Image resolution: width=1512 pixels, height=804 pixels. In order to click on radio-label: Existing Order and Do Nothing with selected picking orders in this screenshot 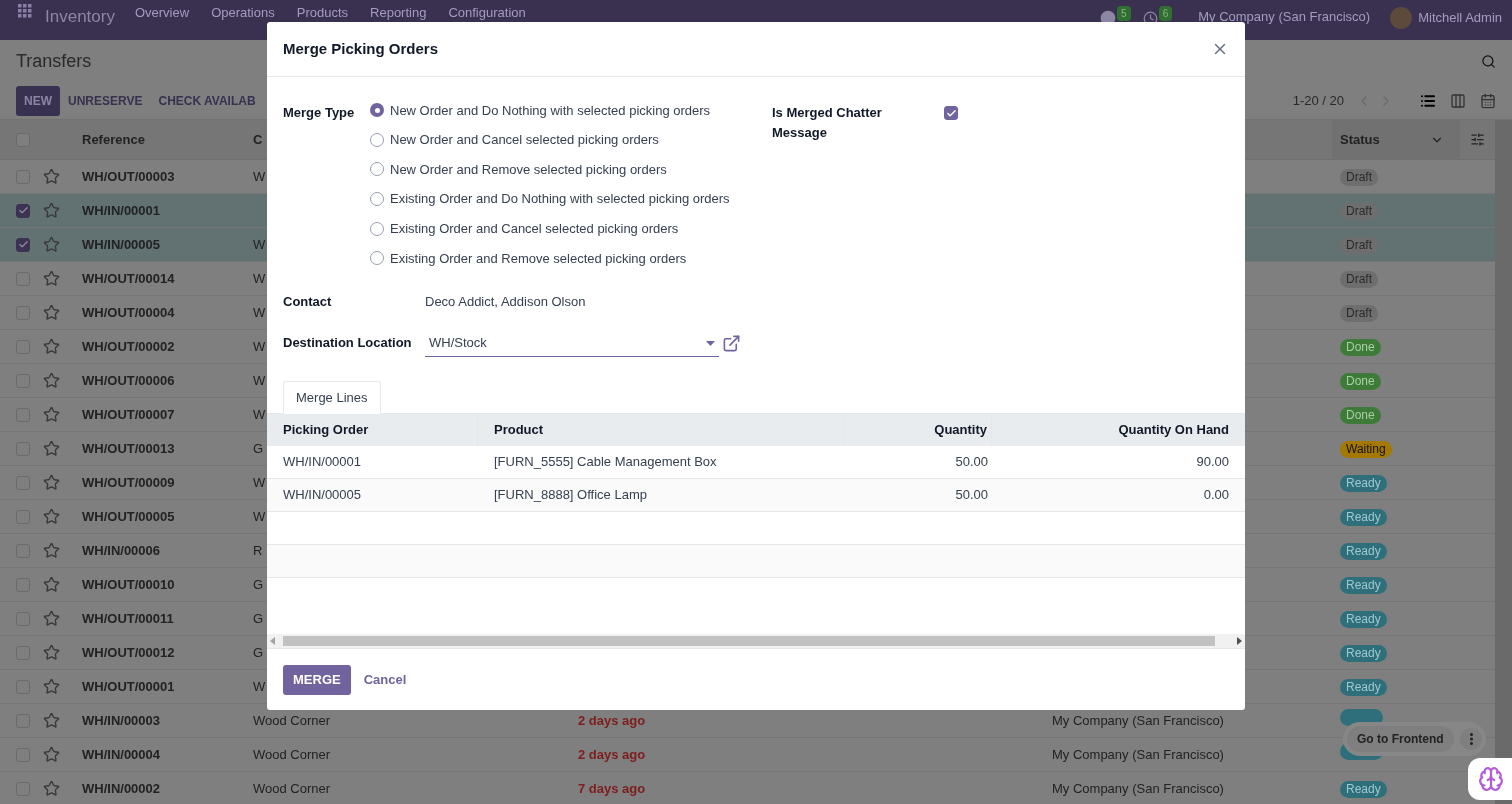, I will do `click(560, 199)`.